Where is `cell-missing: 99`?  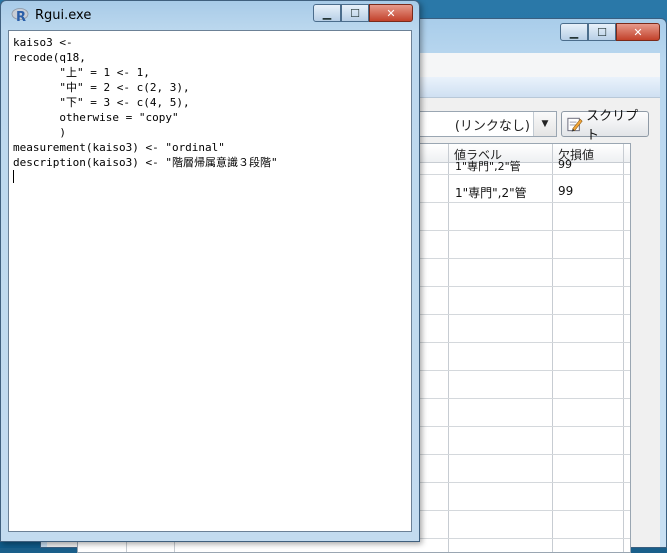 cell-missing: 99 is located at coordinates (565, 191).